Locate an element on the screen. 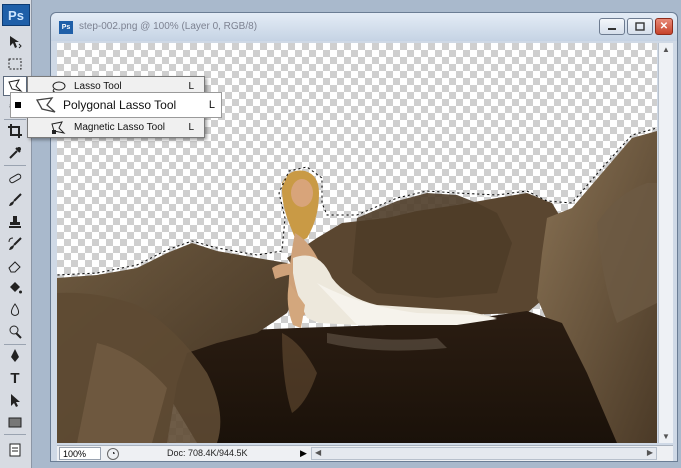 This screenshot has height=468, width=681. flyout-item-magnetic-lasso: Magnetic Lasso Tool L is located at coordinates (116, 127).